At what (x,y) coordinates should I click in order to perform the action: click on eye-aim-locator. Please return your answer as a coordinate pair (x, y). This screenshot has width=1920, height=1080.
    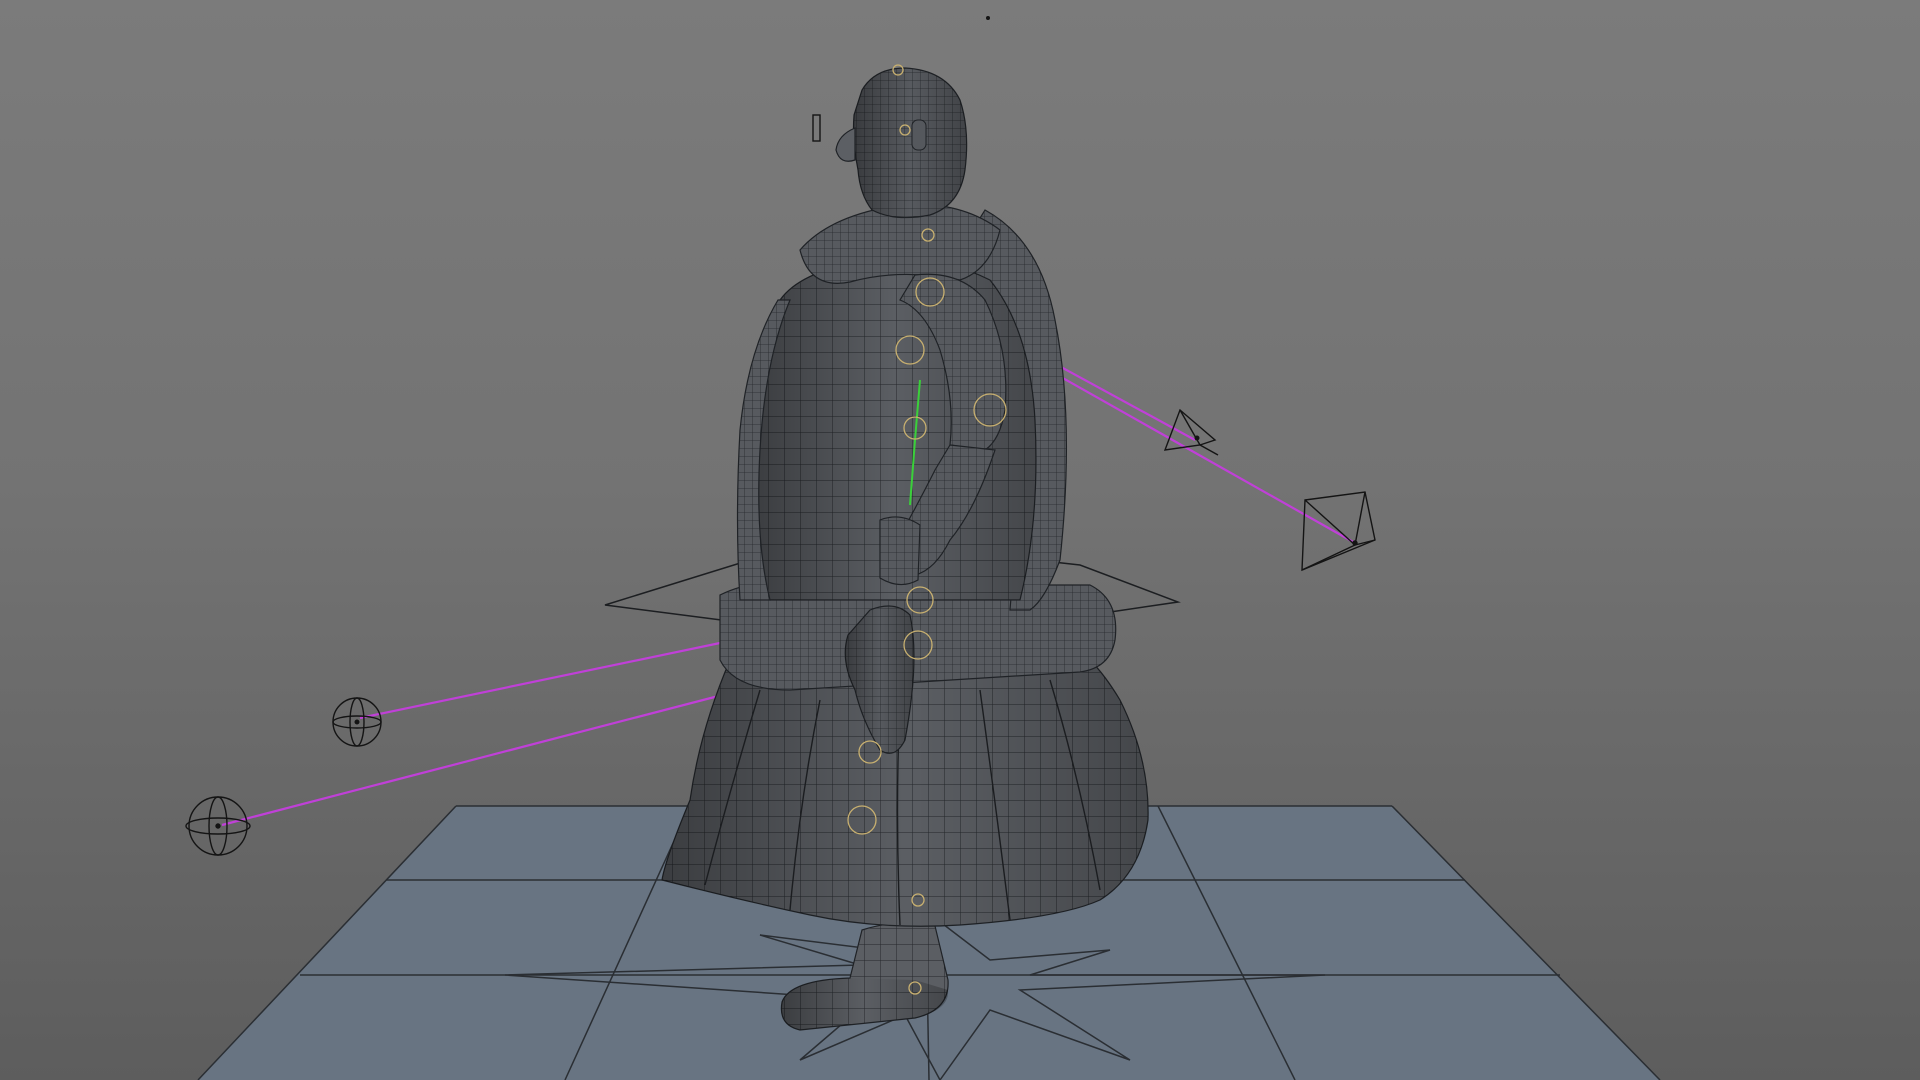
    Looking at the image, I should click on (816, 128).